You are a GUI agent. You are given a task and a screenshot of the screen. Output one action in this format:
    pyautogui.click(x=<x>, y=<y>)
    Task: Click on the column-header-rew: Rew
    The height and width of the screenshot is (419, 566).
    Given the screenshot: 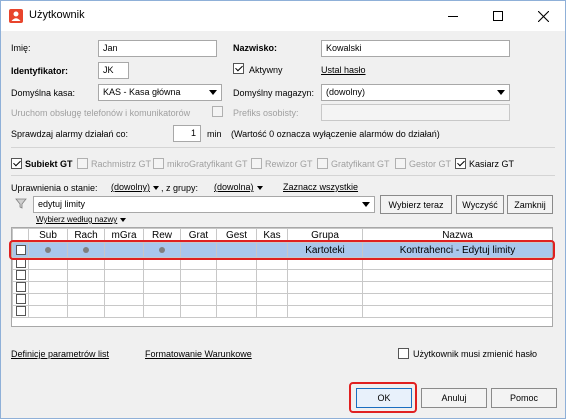 What is the action you would take?
    pyautogui.click(x=162, y=235)
    